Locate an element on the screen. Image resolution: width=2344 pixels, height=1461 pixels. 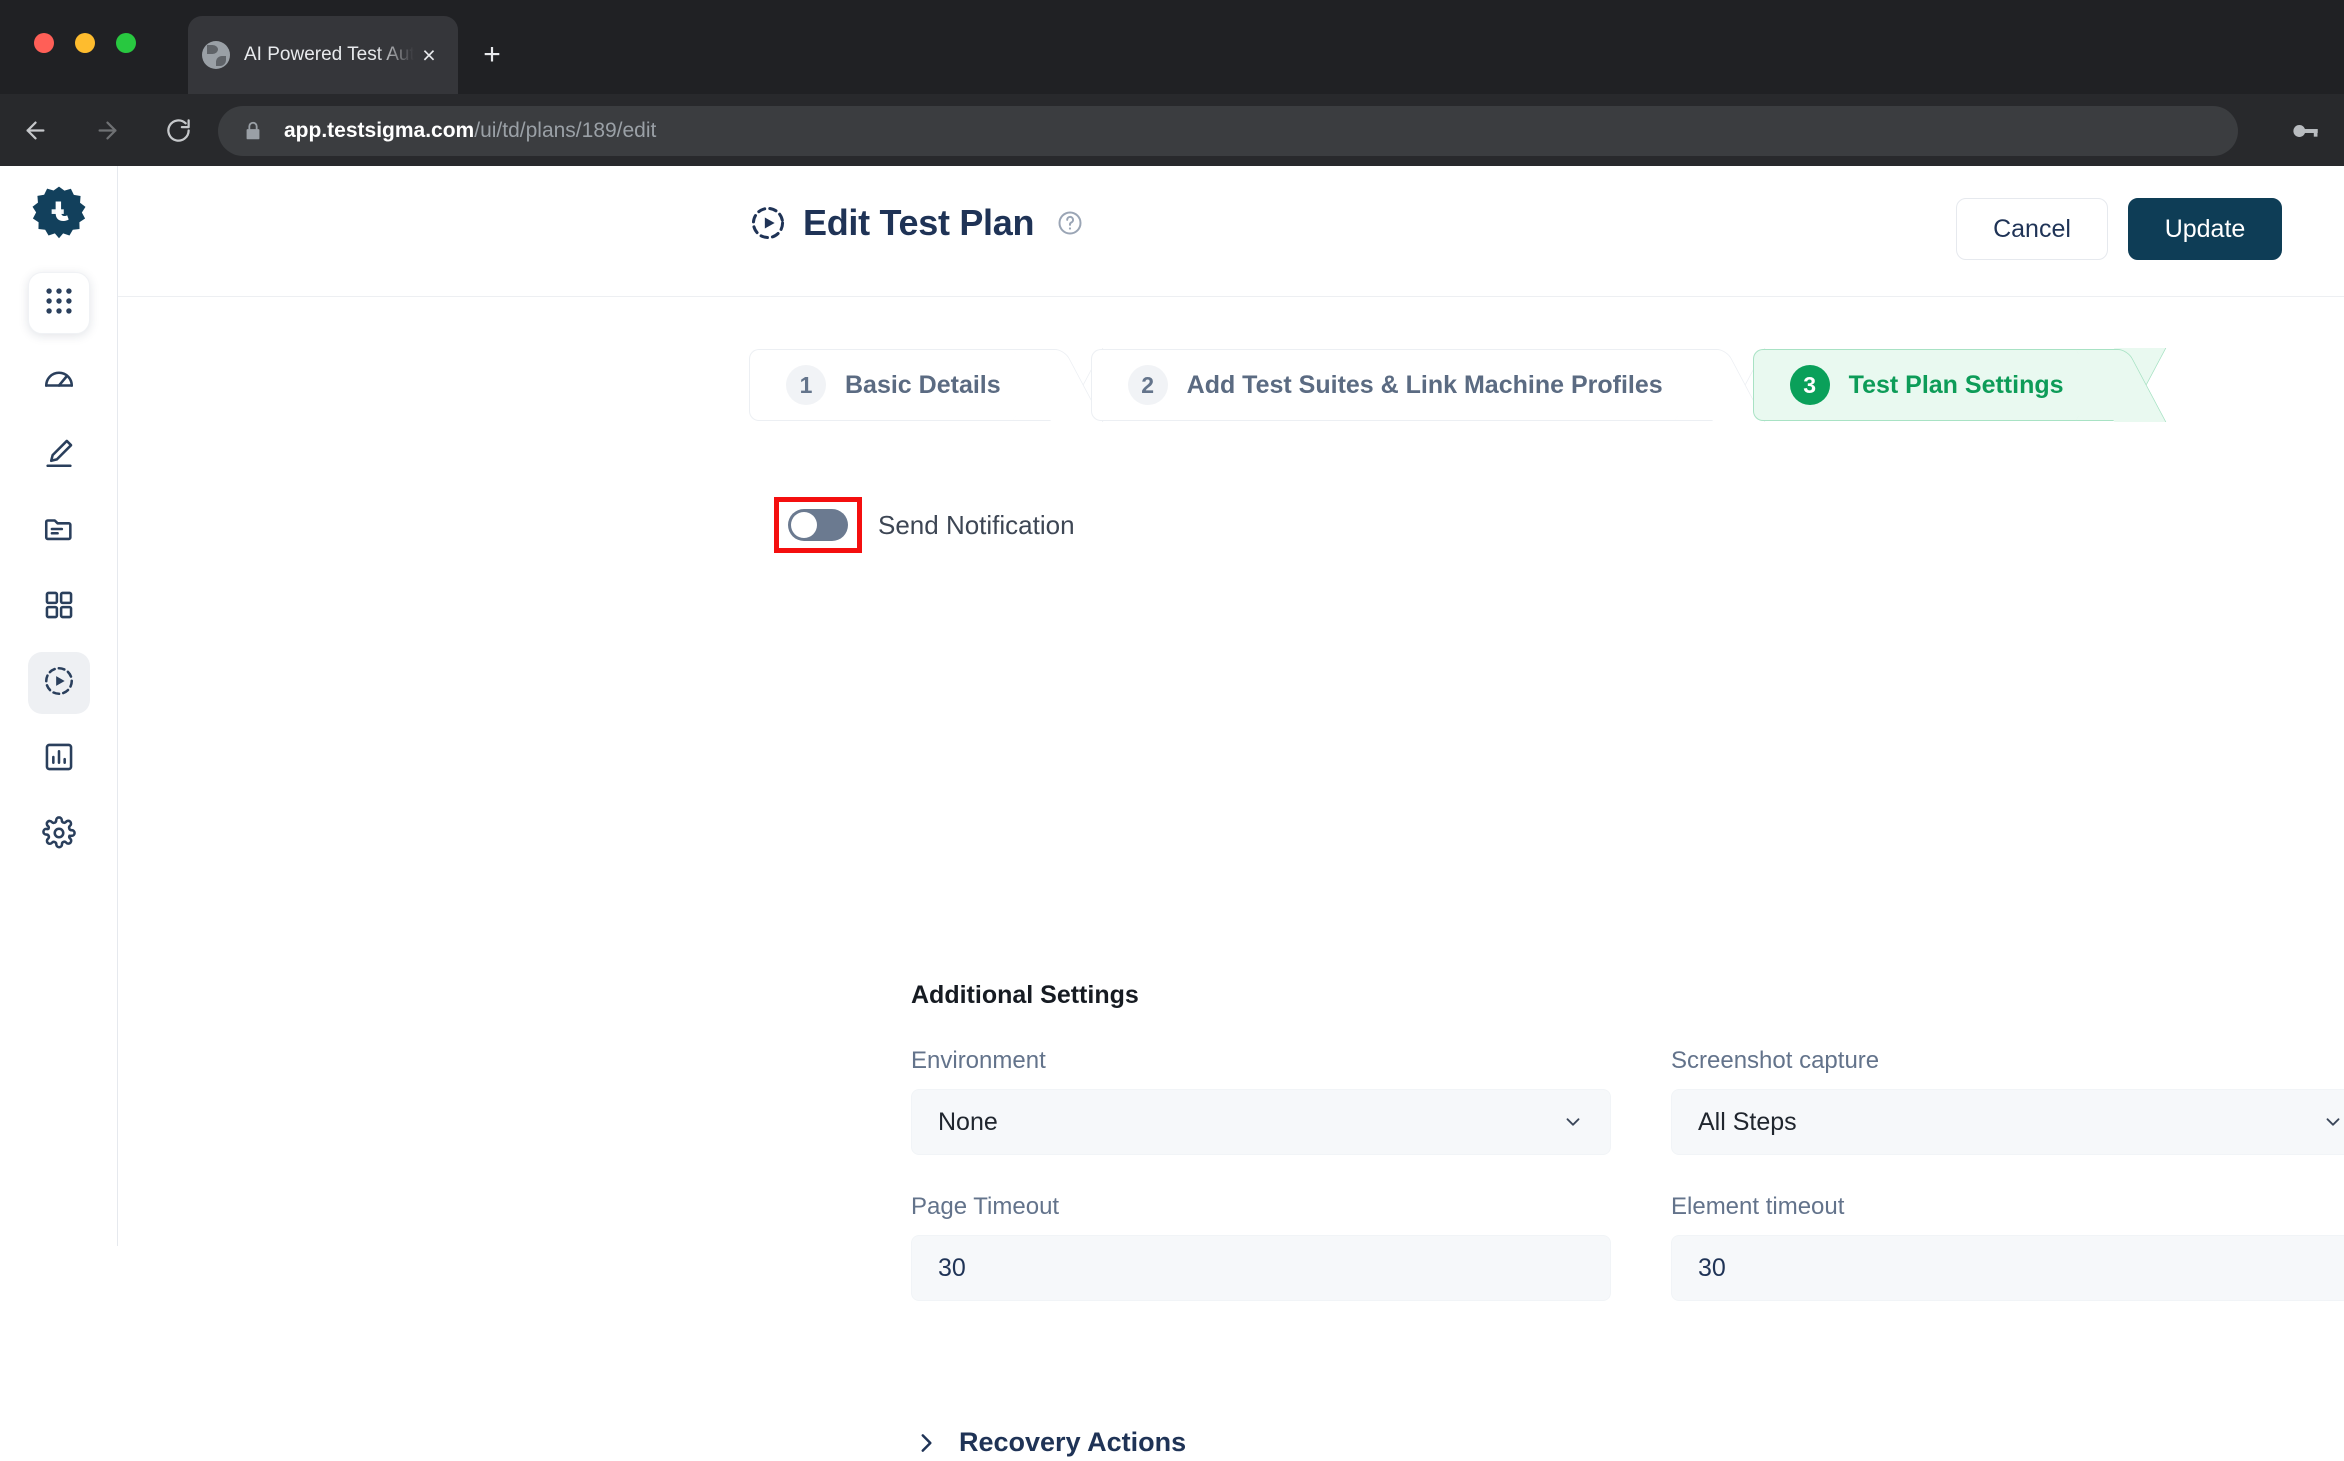
send-notification-toggle is located at coordinates (818, 525).